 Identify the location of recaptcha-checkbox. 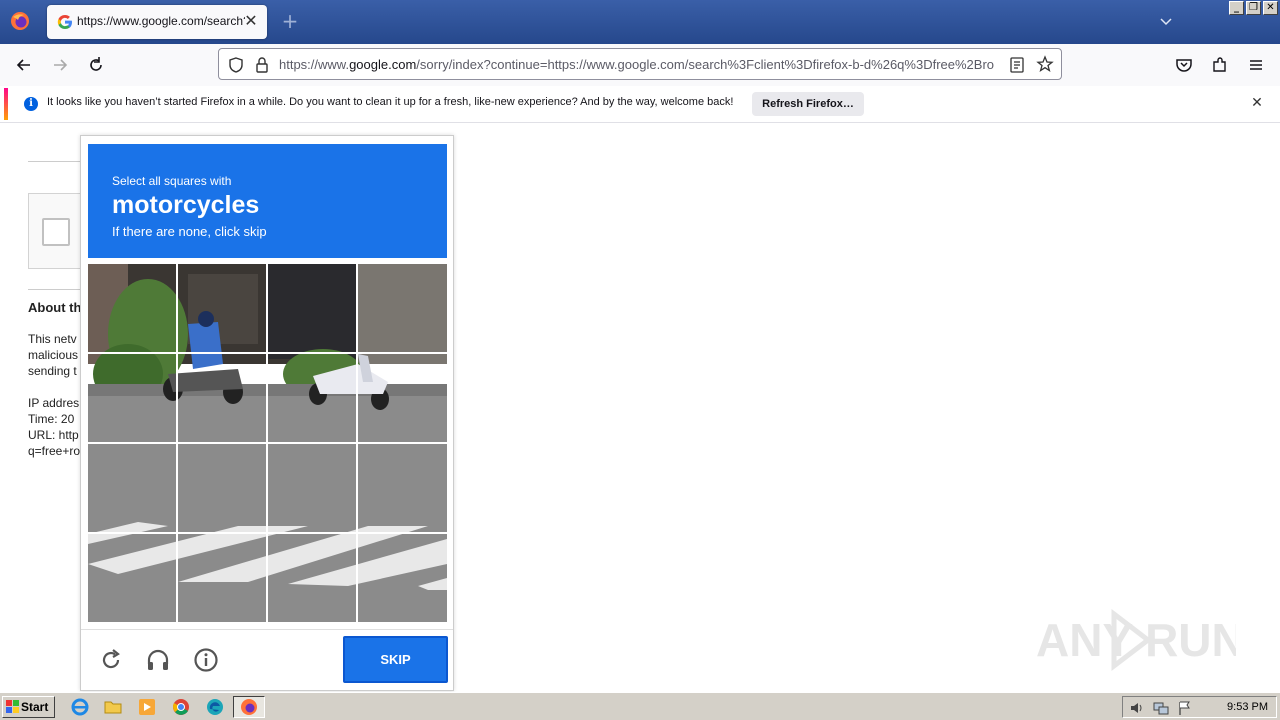
(56, 232).